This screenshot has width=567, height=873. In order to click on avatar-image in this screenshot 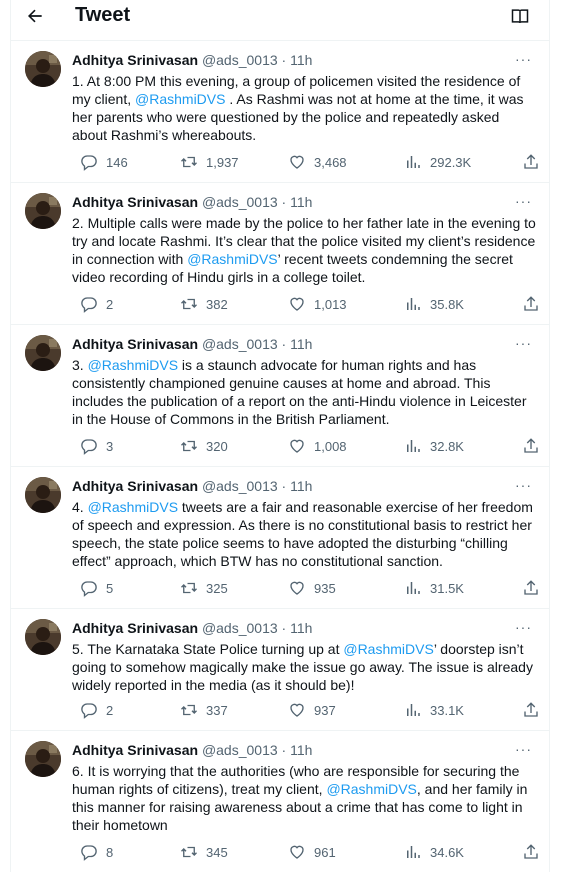, I will do `click(43, 495)`.